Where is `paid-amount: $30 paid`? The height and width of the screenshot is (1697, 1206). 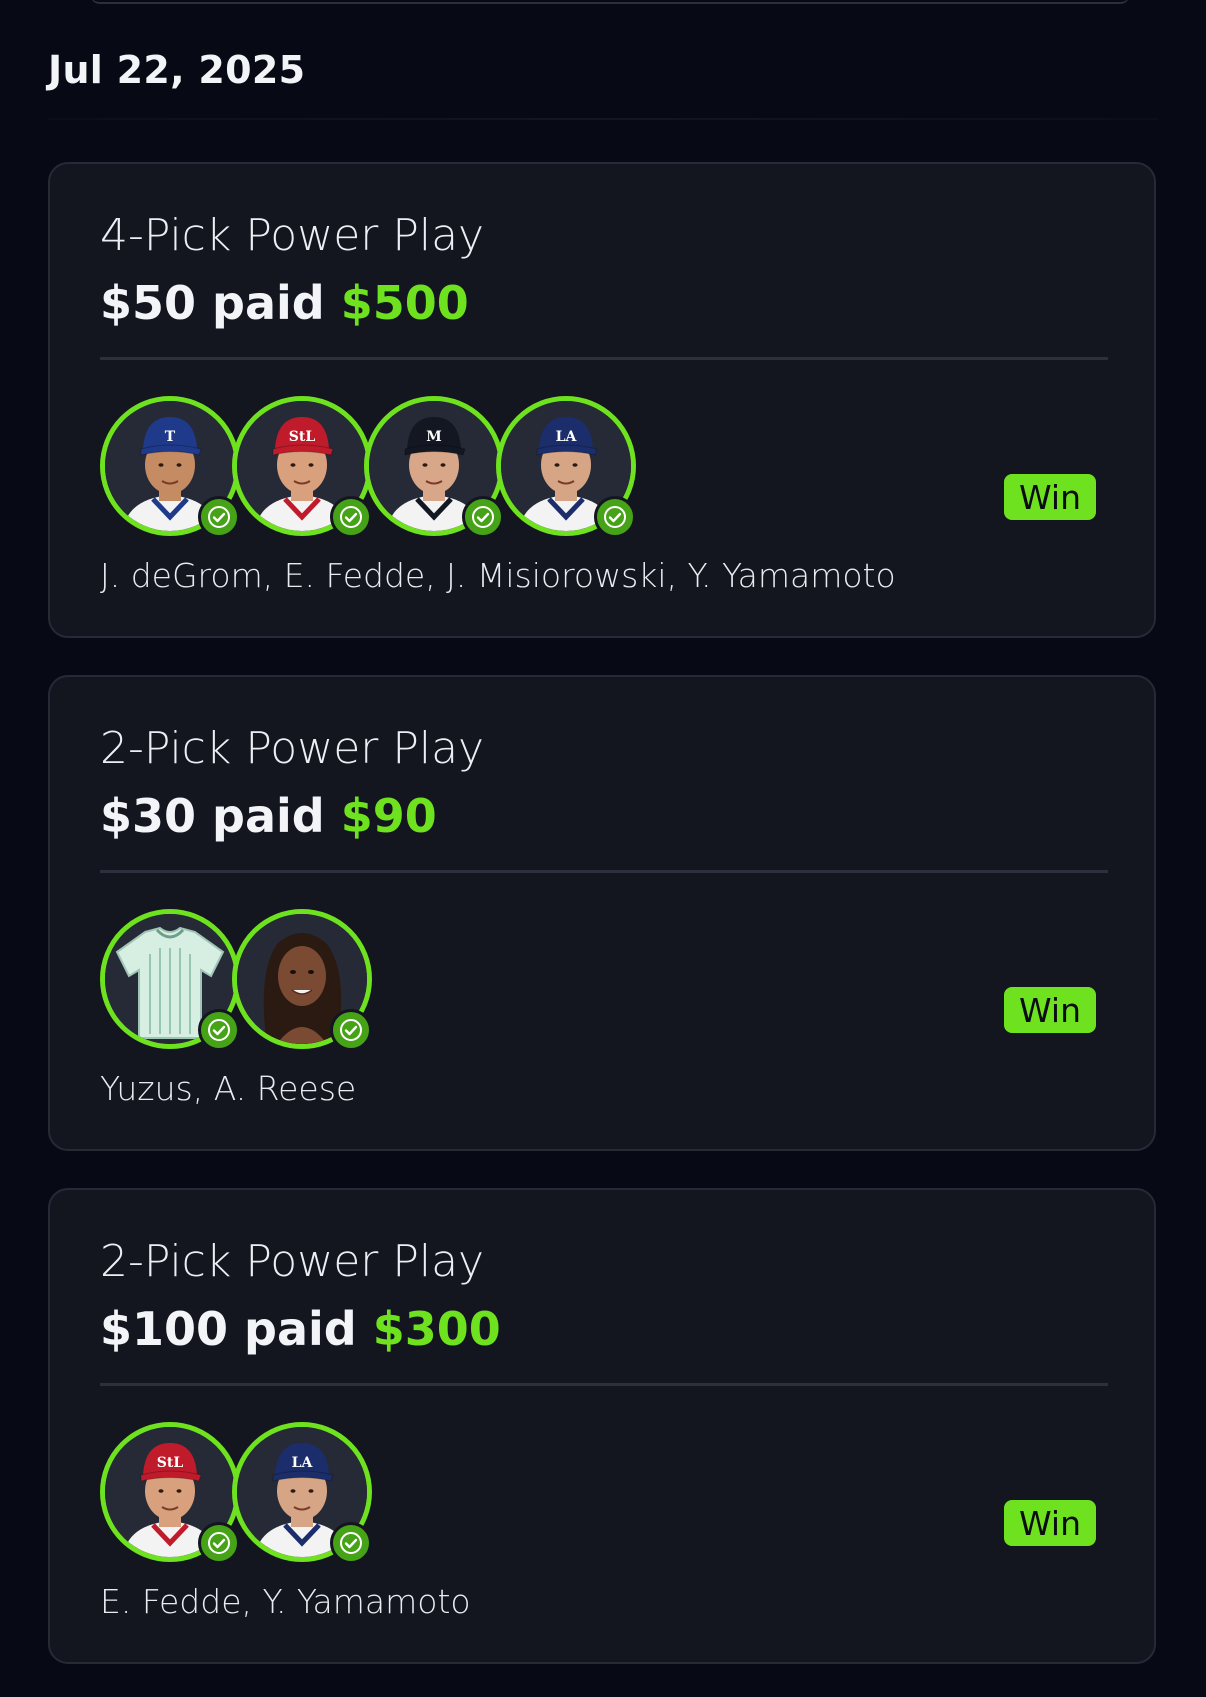 paid-amount: $30 paid is located at coordinates (212, 816).